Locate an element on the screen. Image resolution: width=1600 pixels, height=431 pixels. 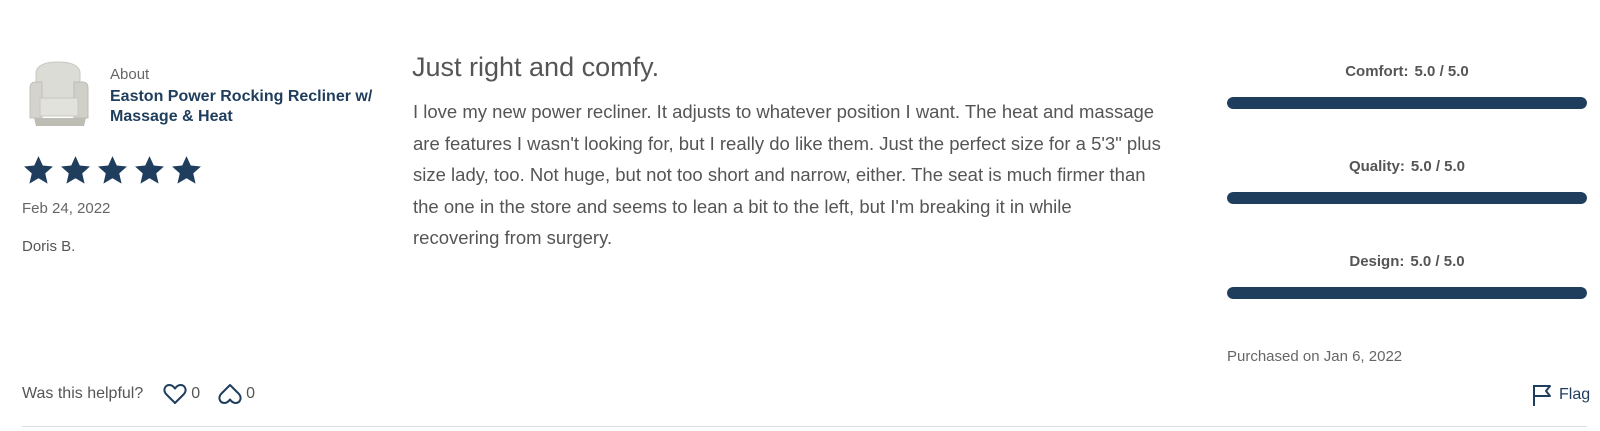
helpful-yes-button: 0 is located at coordinates (181, 394).